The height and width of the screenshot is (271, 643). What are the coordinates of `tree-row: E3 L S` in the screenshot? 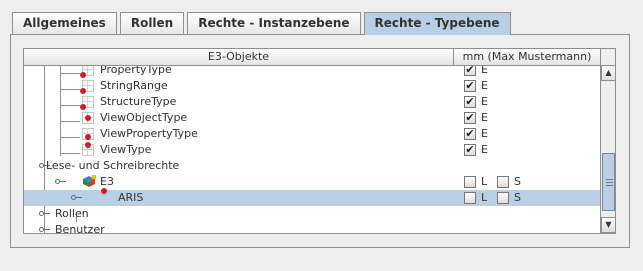 It's located at (312, 182).